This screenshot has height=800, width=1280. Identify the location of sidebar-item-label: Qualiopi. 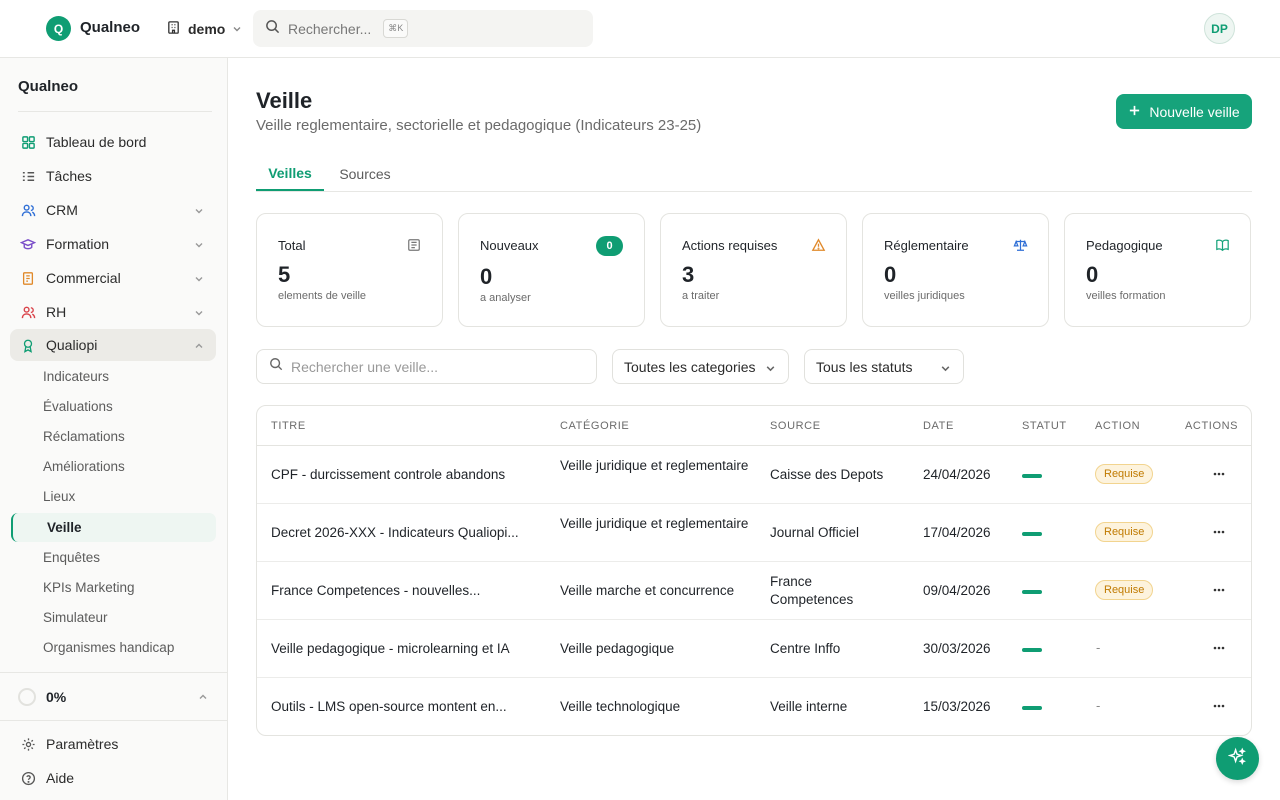
(72, 345).